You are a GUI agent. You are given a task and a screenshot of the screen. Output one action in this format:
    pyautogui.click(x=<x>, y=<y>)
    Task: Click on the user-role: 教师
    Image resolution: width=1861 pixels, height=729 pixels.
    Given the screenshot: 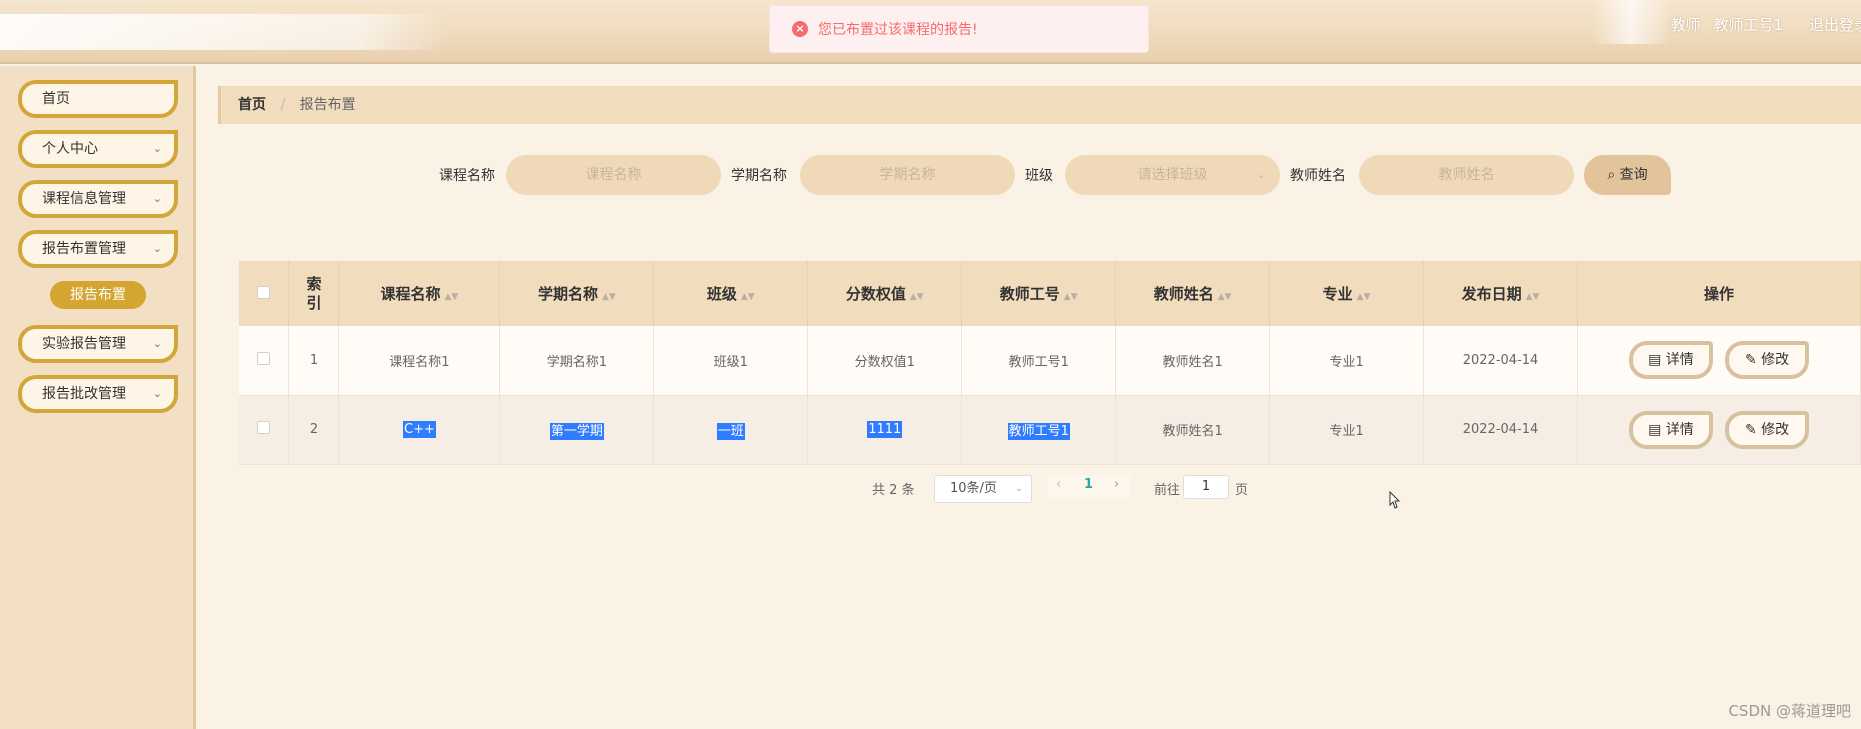 What is the action you would take?
    pyautogui.click(x=1685, y=25)
    